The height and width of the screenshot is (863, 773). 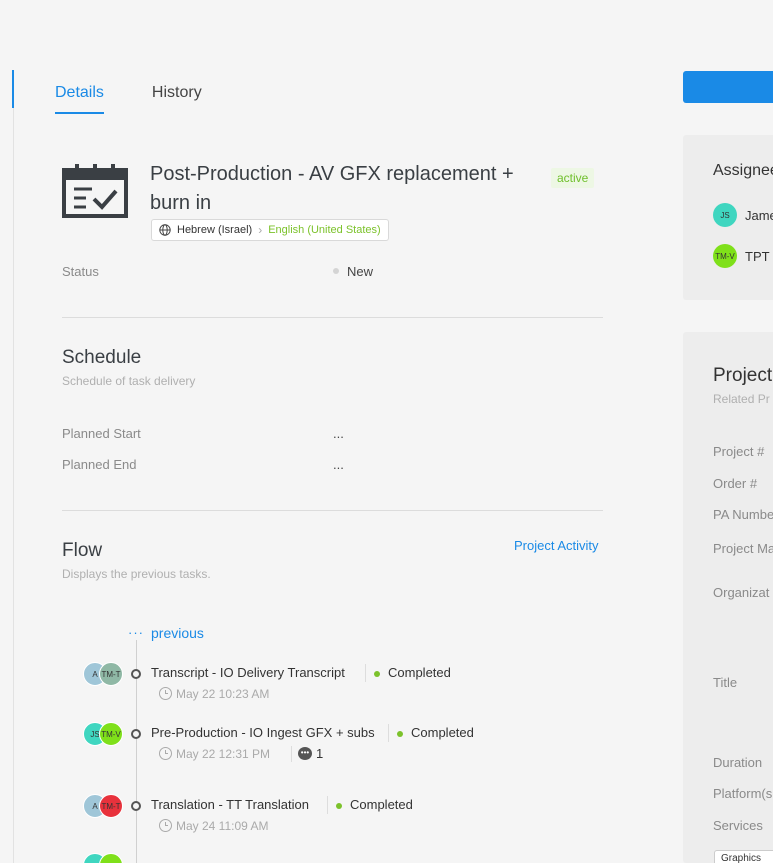 I want to click on flow-item-title: Translation - TT Translation, so click(x=230, y=804).